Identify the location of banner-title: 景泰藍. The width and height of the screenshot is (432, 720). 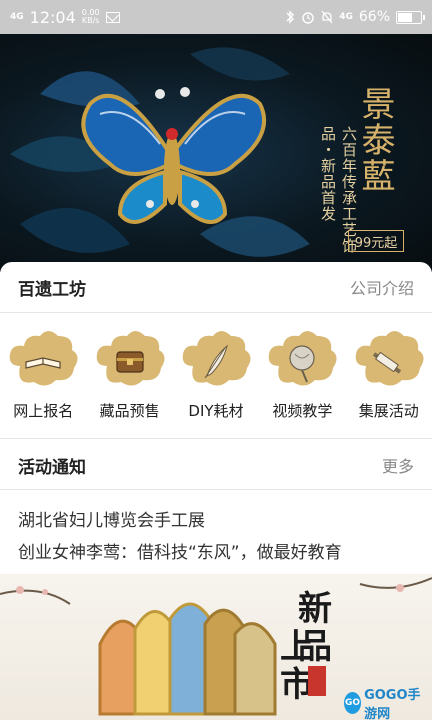
(375, 140).